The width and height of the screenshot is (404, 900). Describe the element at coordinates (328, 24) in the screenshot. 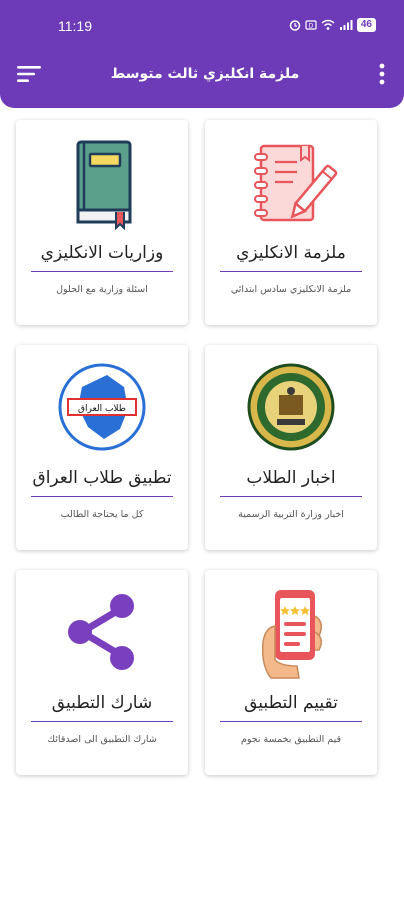

I see `wifi-icon` at that location.